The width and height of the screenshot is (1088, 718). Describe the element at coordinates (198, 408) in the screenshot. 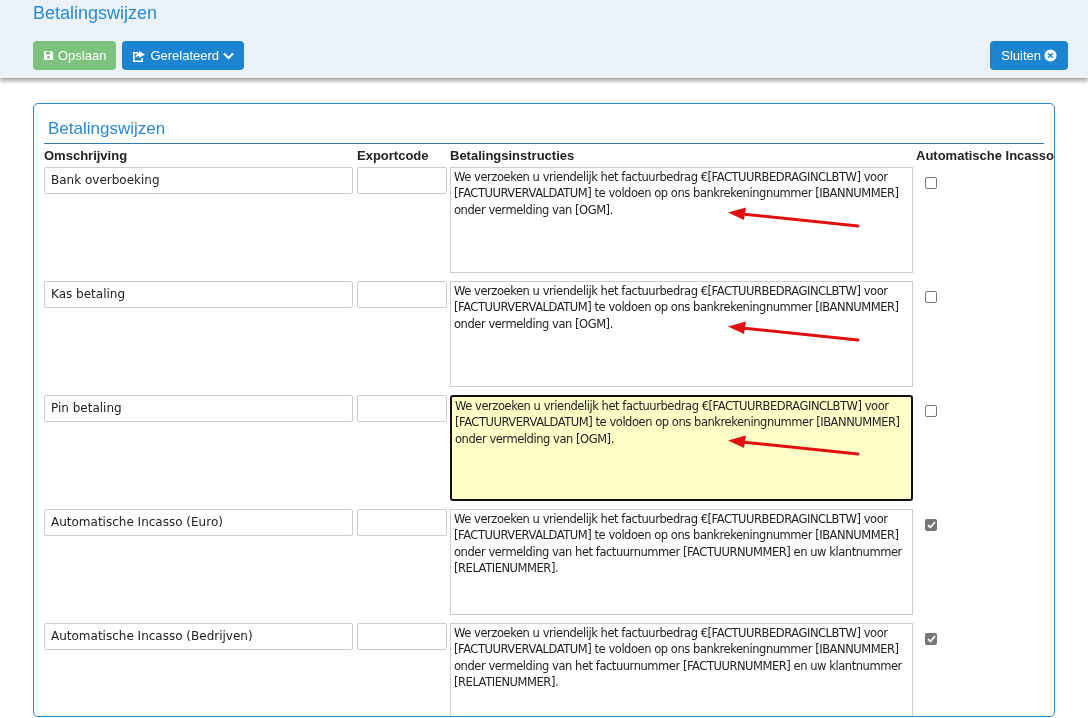

I see `description-field: Pin betaling` at that location.